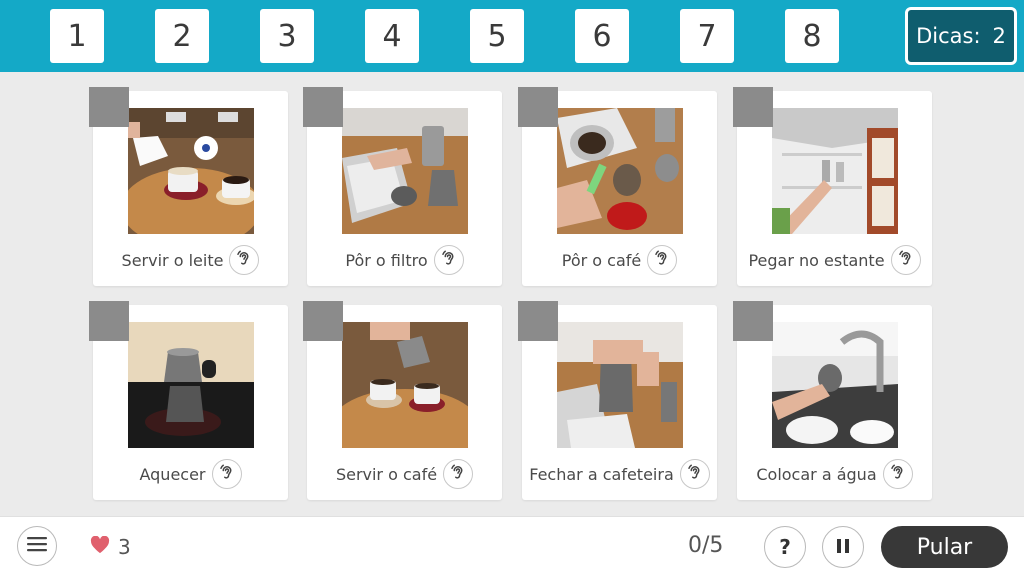 Image resolution: width=1024 pixels, height=576 pixels. Describe the element at coordinates (172, 260) in the screenshot. I see `card-label: Servir o leite` at that location.